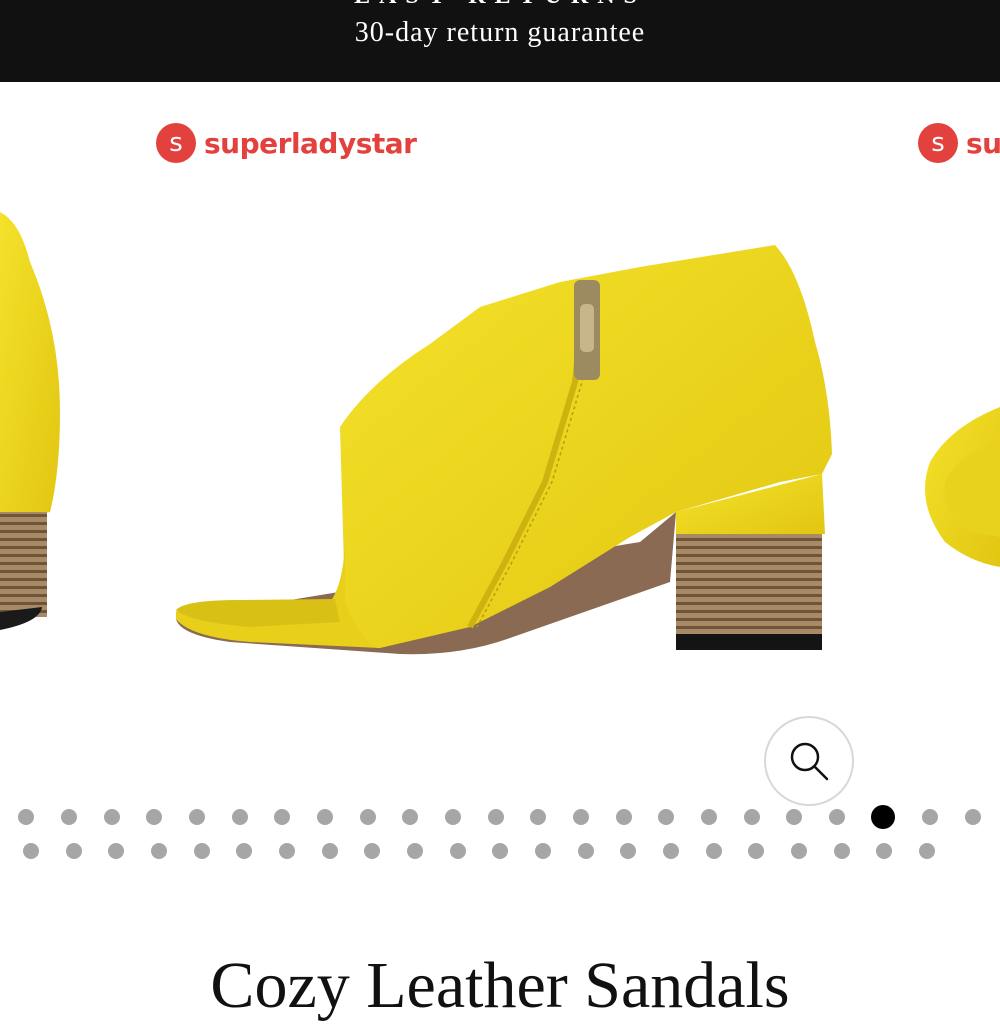 Image resolution: width=1000 pixels, height=1024 pixels. I want to click on previous-slide-shoe, so click(30, 421).